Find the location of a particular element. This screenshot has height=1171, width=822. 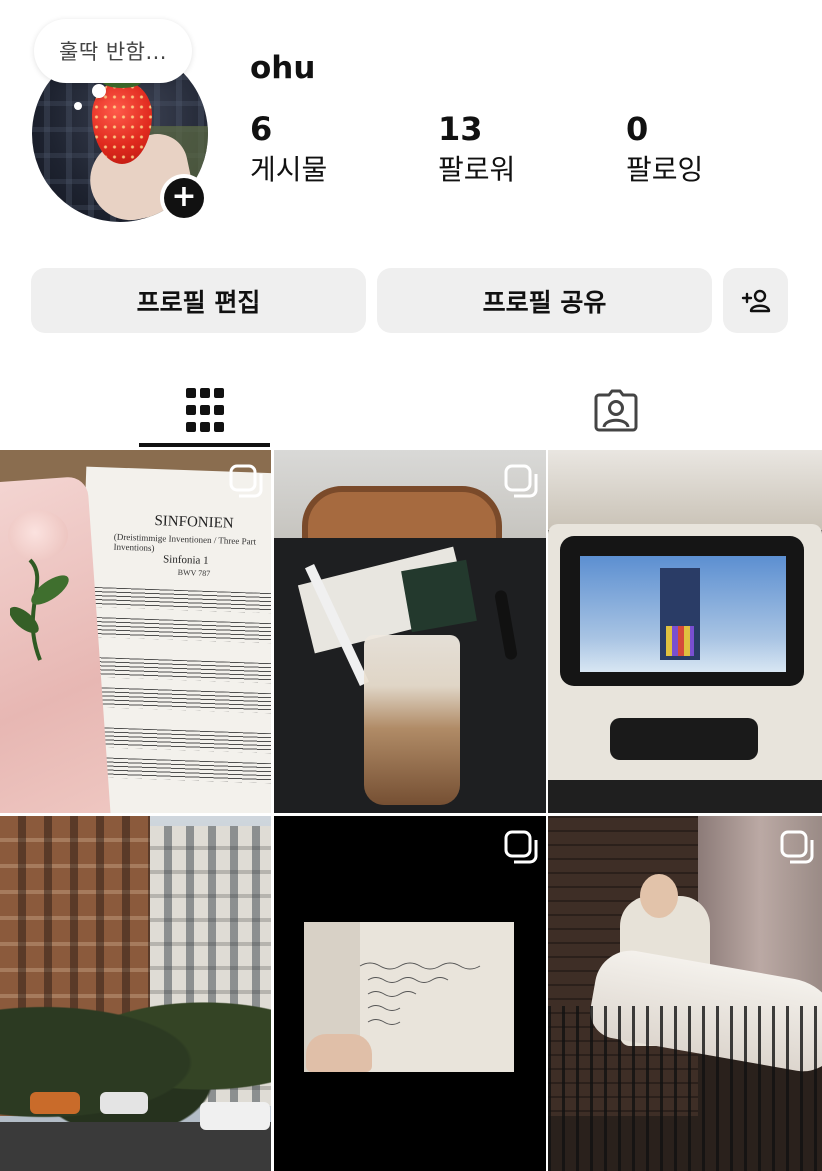

tagged-person-icon is located at coordinates (615, 410).